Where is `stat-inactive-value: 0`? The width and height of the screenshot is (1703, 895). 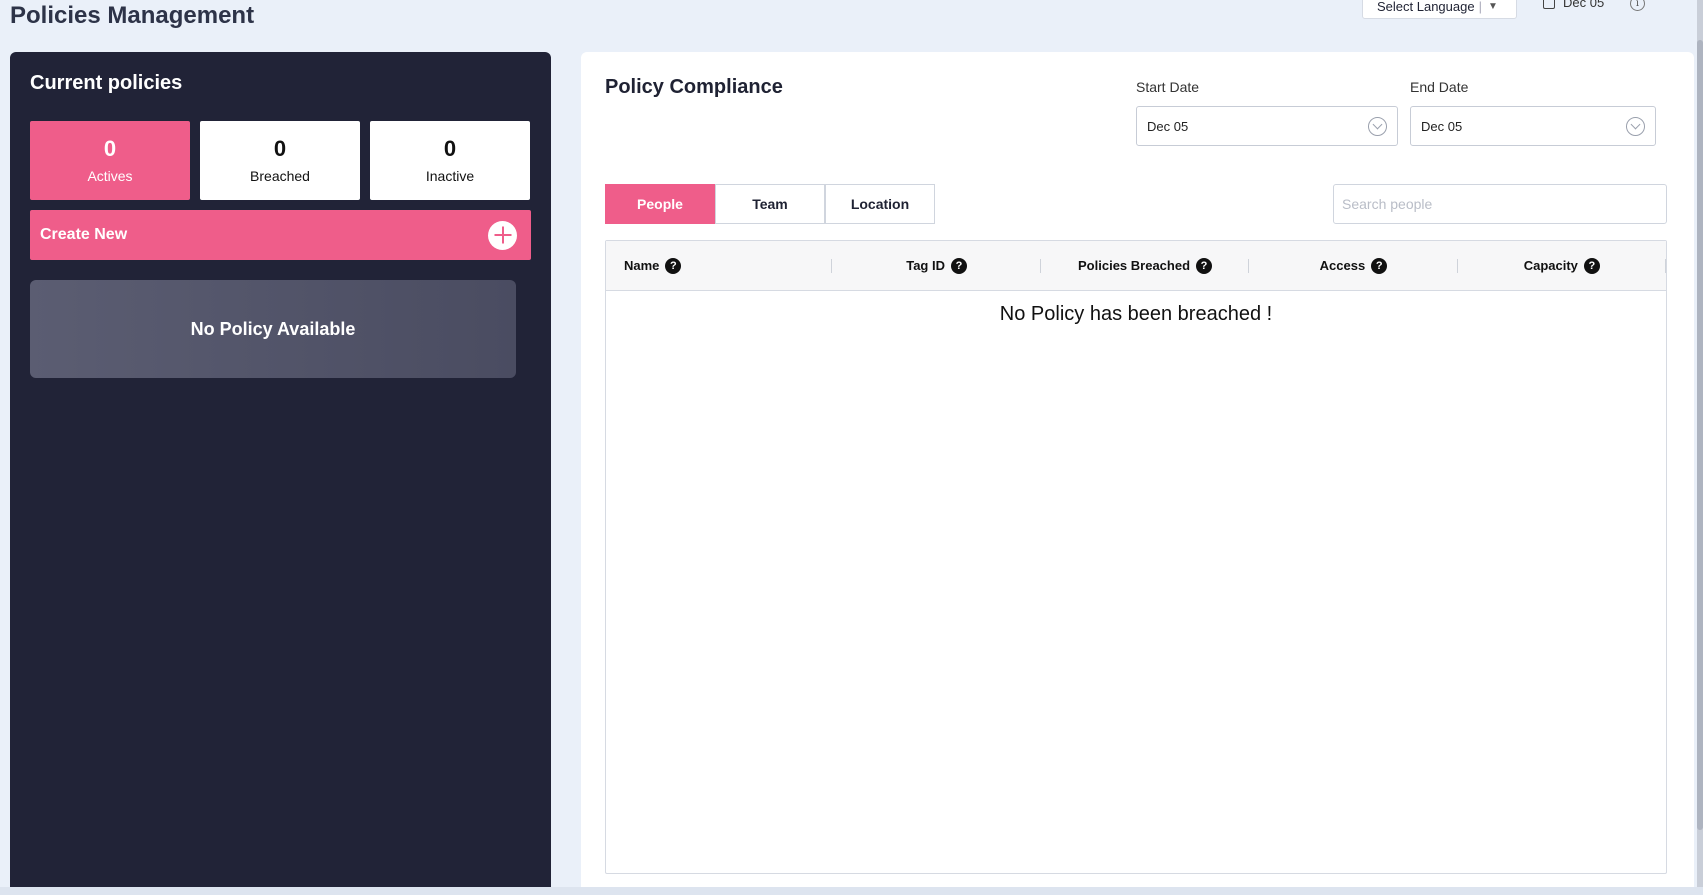
stat-inactive-value: 0 is located at coordinates (450, 149).